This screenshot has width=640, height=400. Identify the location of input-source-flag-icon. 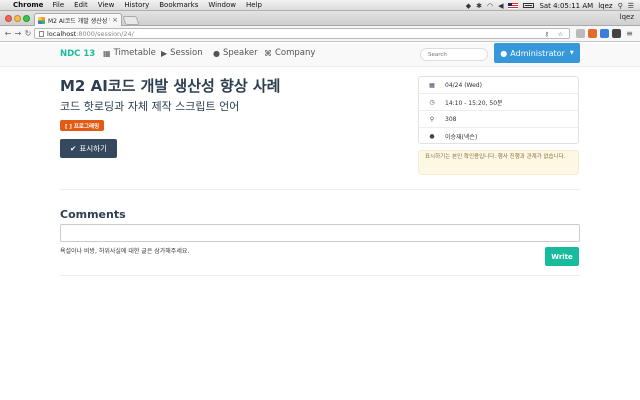
(513, 5).